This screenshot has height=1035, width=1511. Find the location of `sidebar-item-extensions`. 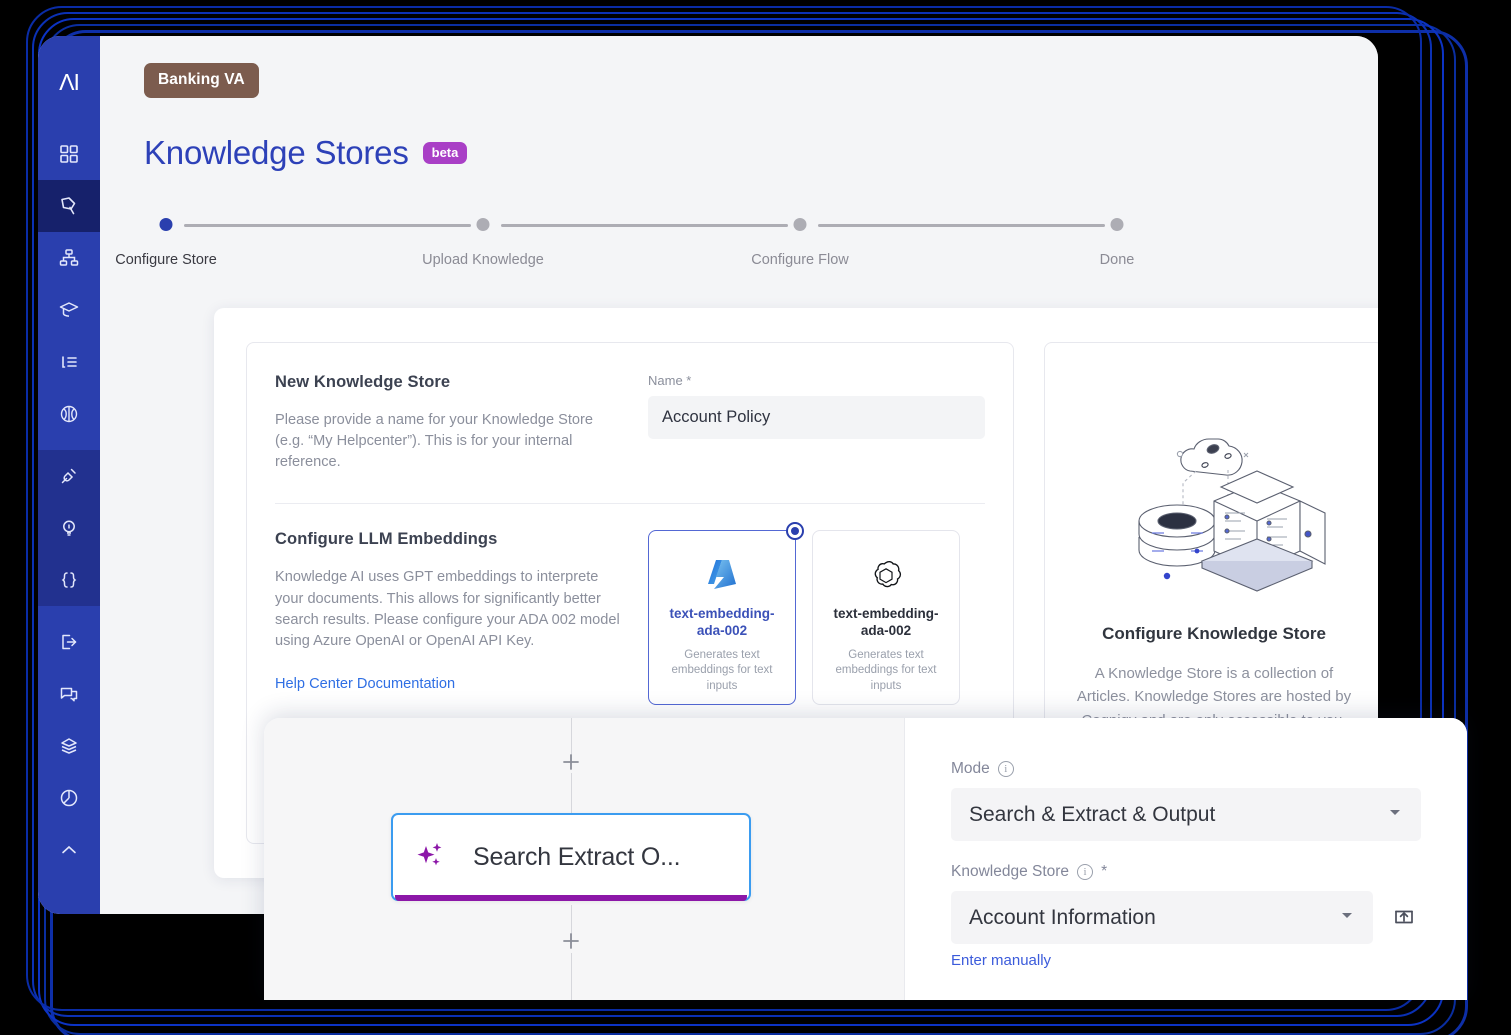

sidebar-item-extensions is located at coordinates (69, 476).